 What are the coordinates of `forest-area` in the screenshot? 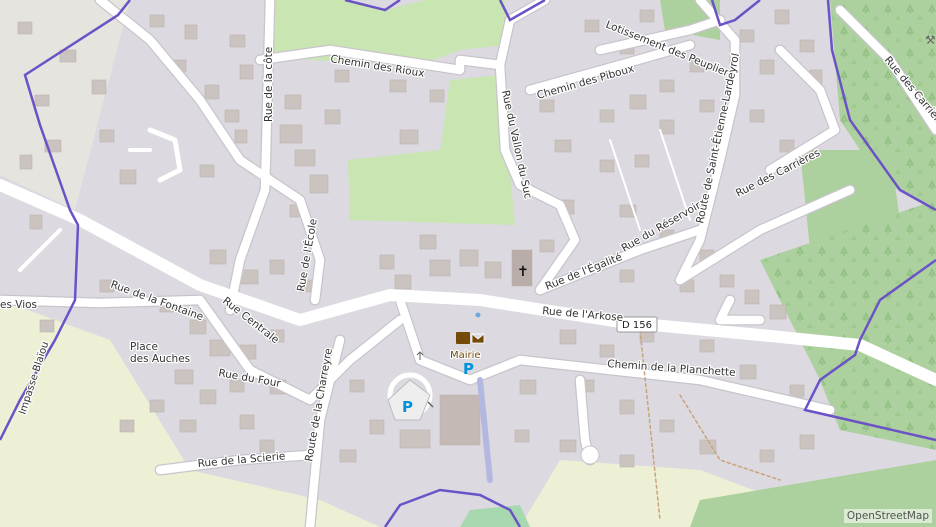 It's located at (848, 325).